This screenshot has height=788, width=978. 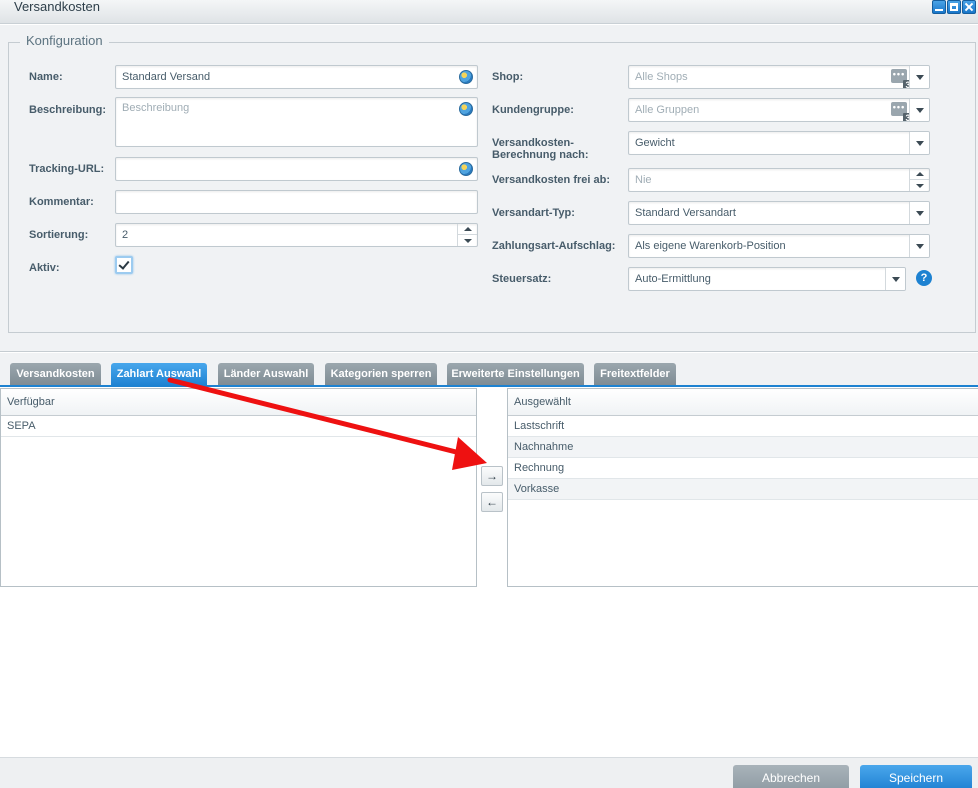 I want to click on active-label: Aktiv:, so click(x=44, y=268).